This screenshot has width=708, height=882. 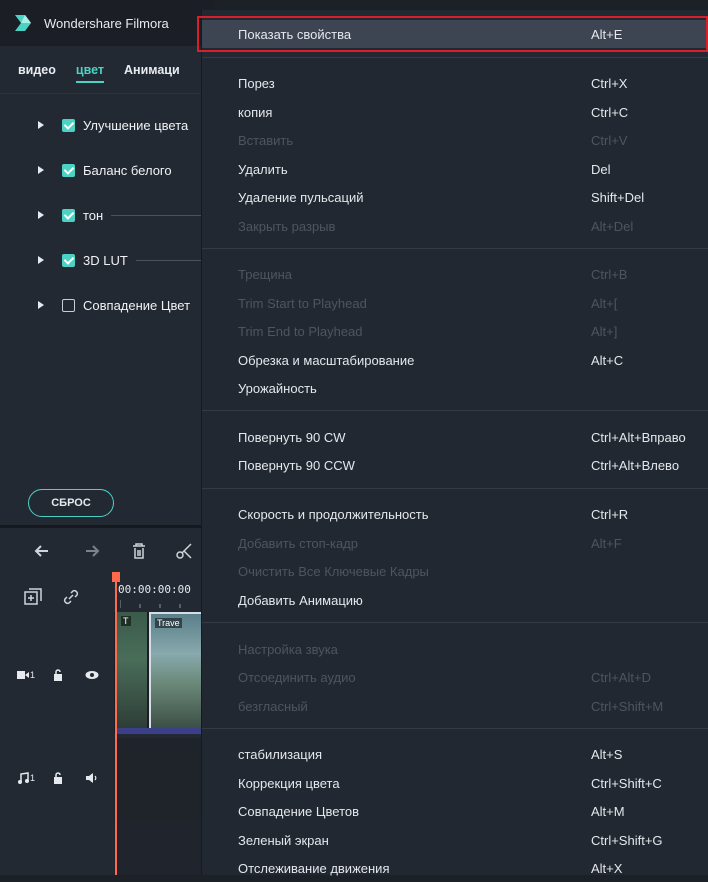 I want to click on menu-item-paste: Вставить Ctrl+V, so click(x=455, y=140).